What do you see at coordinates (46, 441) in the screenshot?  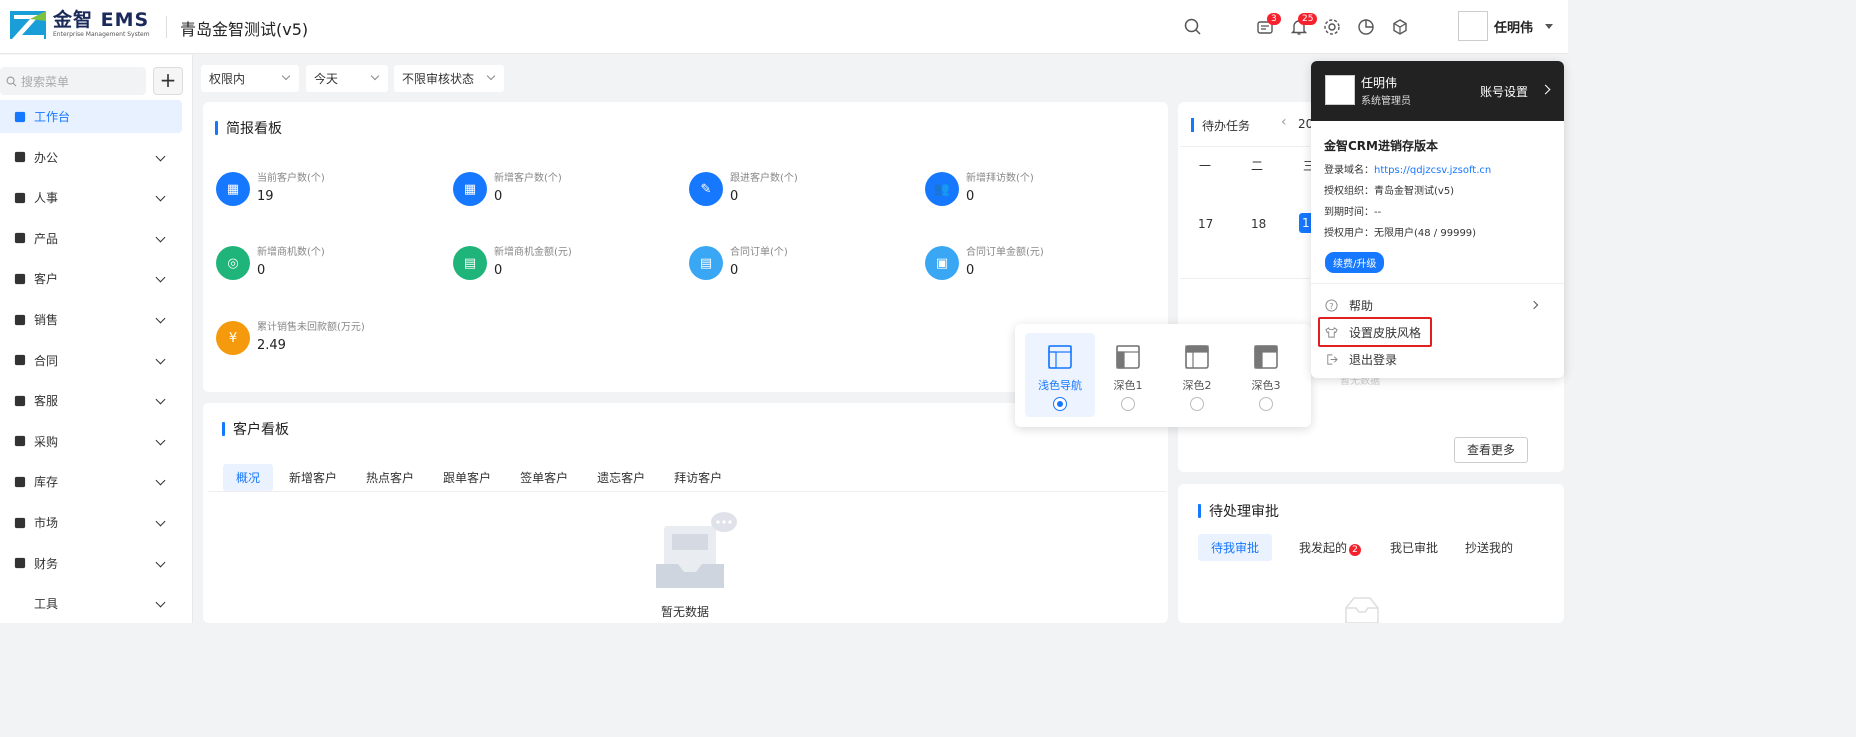 I see `sidebar-item-label: 采购` at bounding box center [46, 441].